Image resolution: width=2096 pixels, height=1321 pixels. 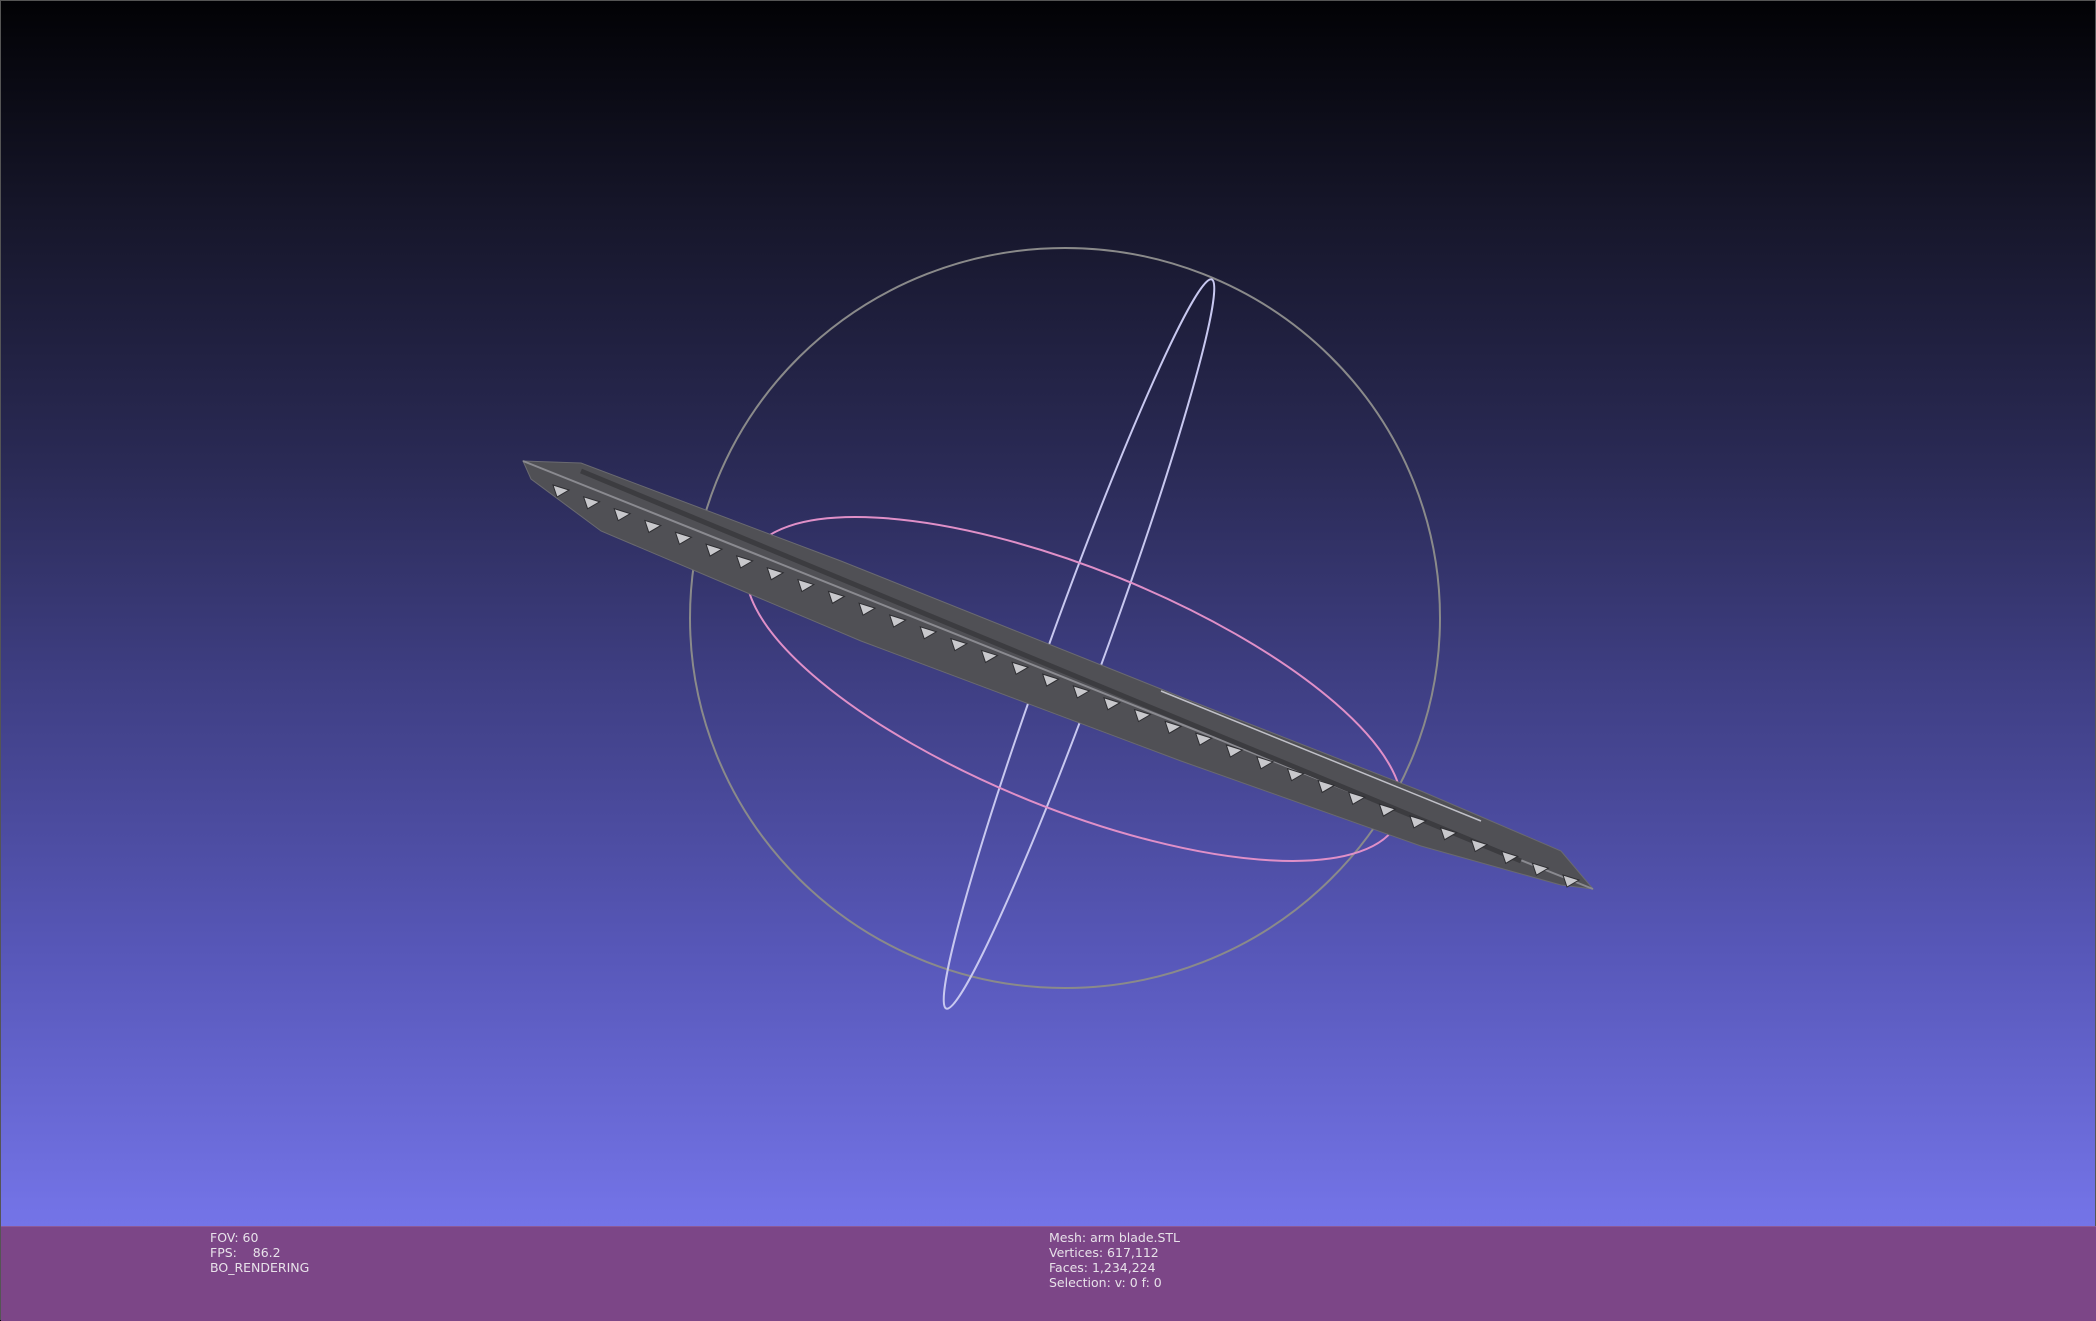 I want to click on vertices-text: Vertices: 617,112, so click(x=1104, y=1252).